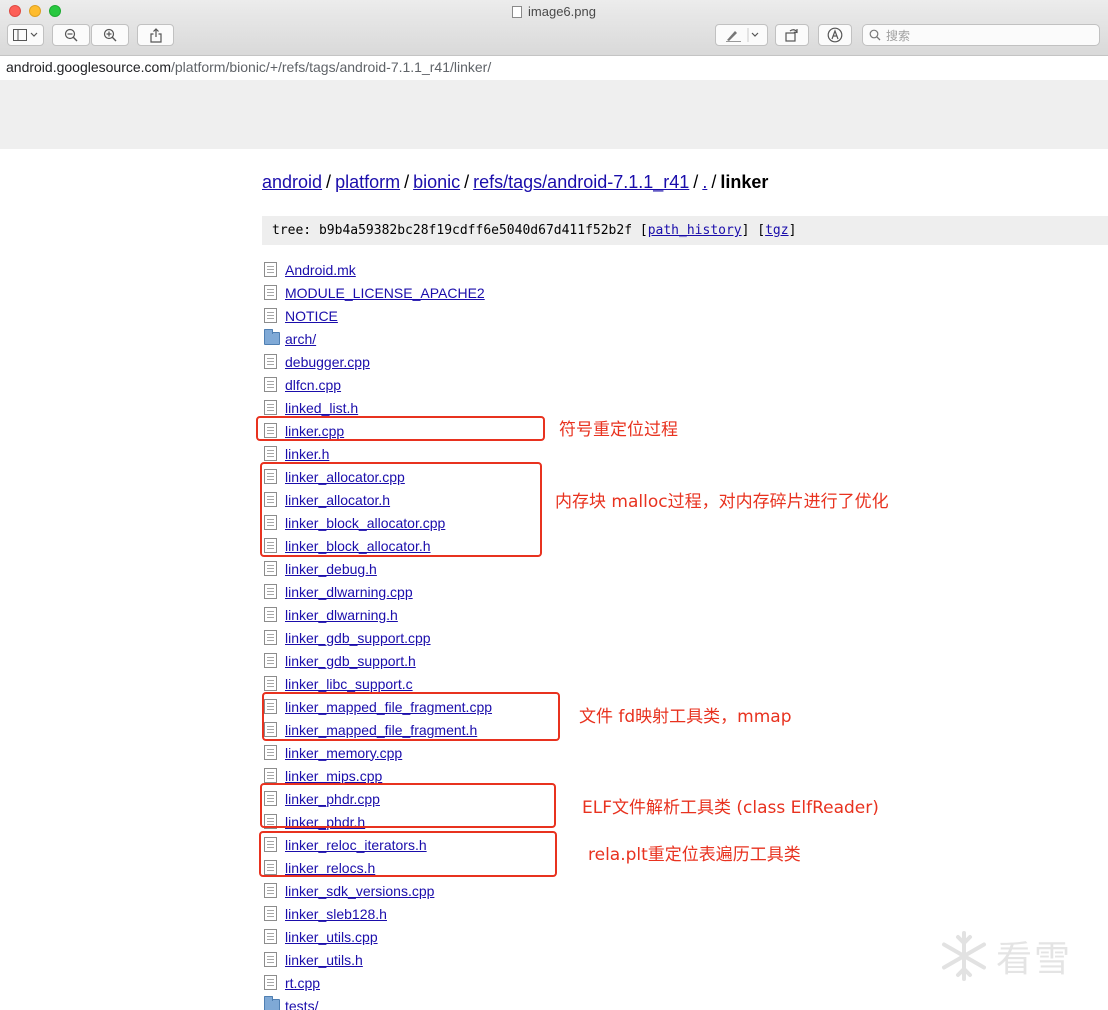 This screenshot has height=1010, width=1108. I want to click on tree-hash: b9b4a59382bc28f19cdff6e5040d67d411f52b2f, so click(475, 230).